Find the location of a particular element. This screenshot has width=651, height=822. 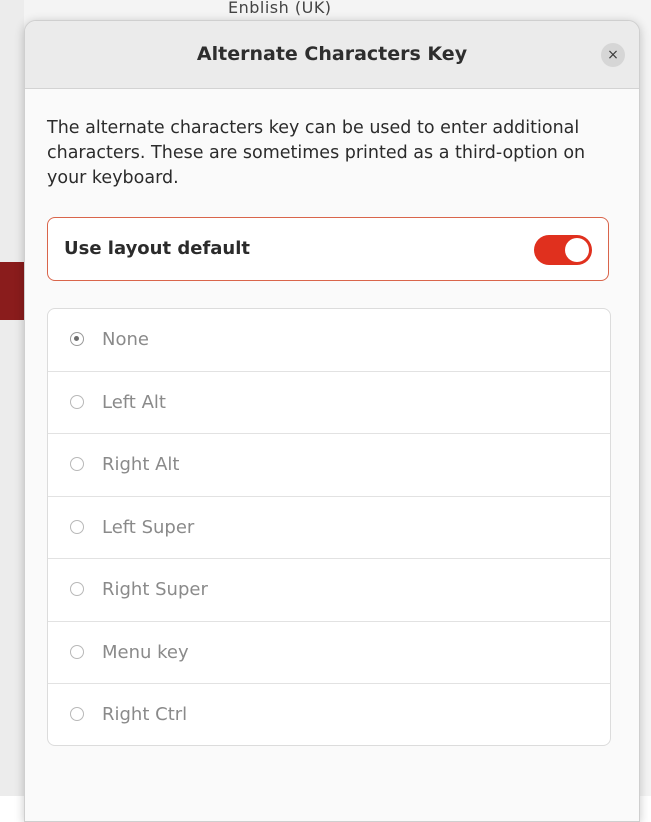

use-layout-default-label: Use layout default is located at coordinates (157, 248).